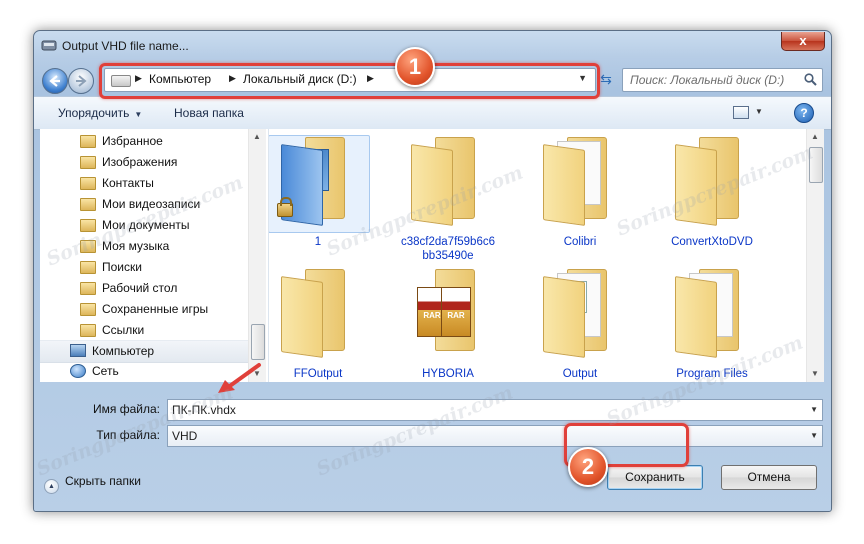 Image resolution: width=864 pixels, height=544 pixels. Describe the element at coordinates (300, 79) in the screenshot. I see `breadcrumb-local-disk: Локальный диск (D:)` at that location.